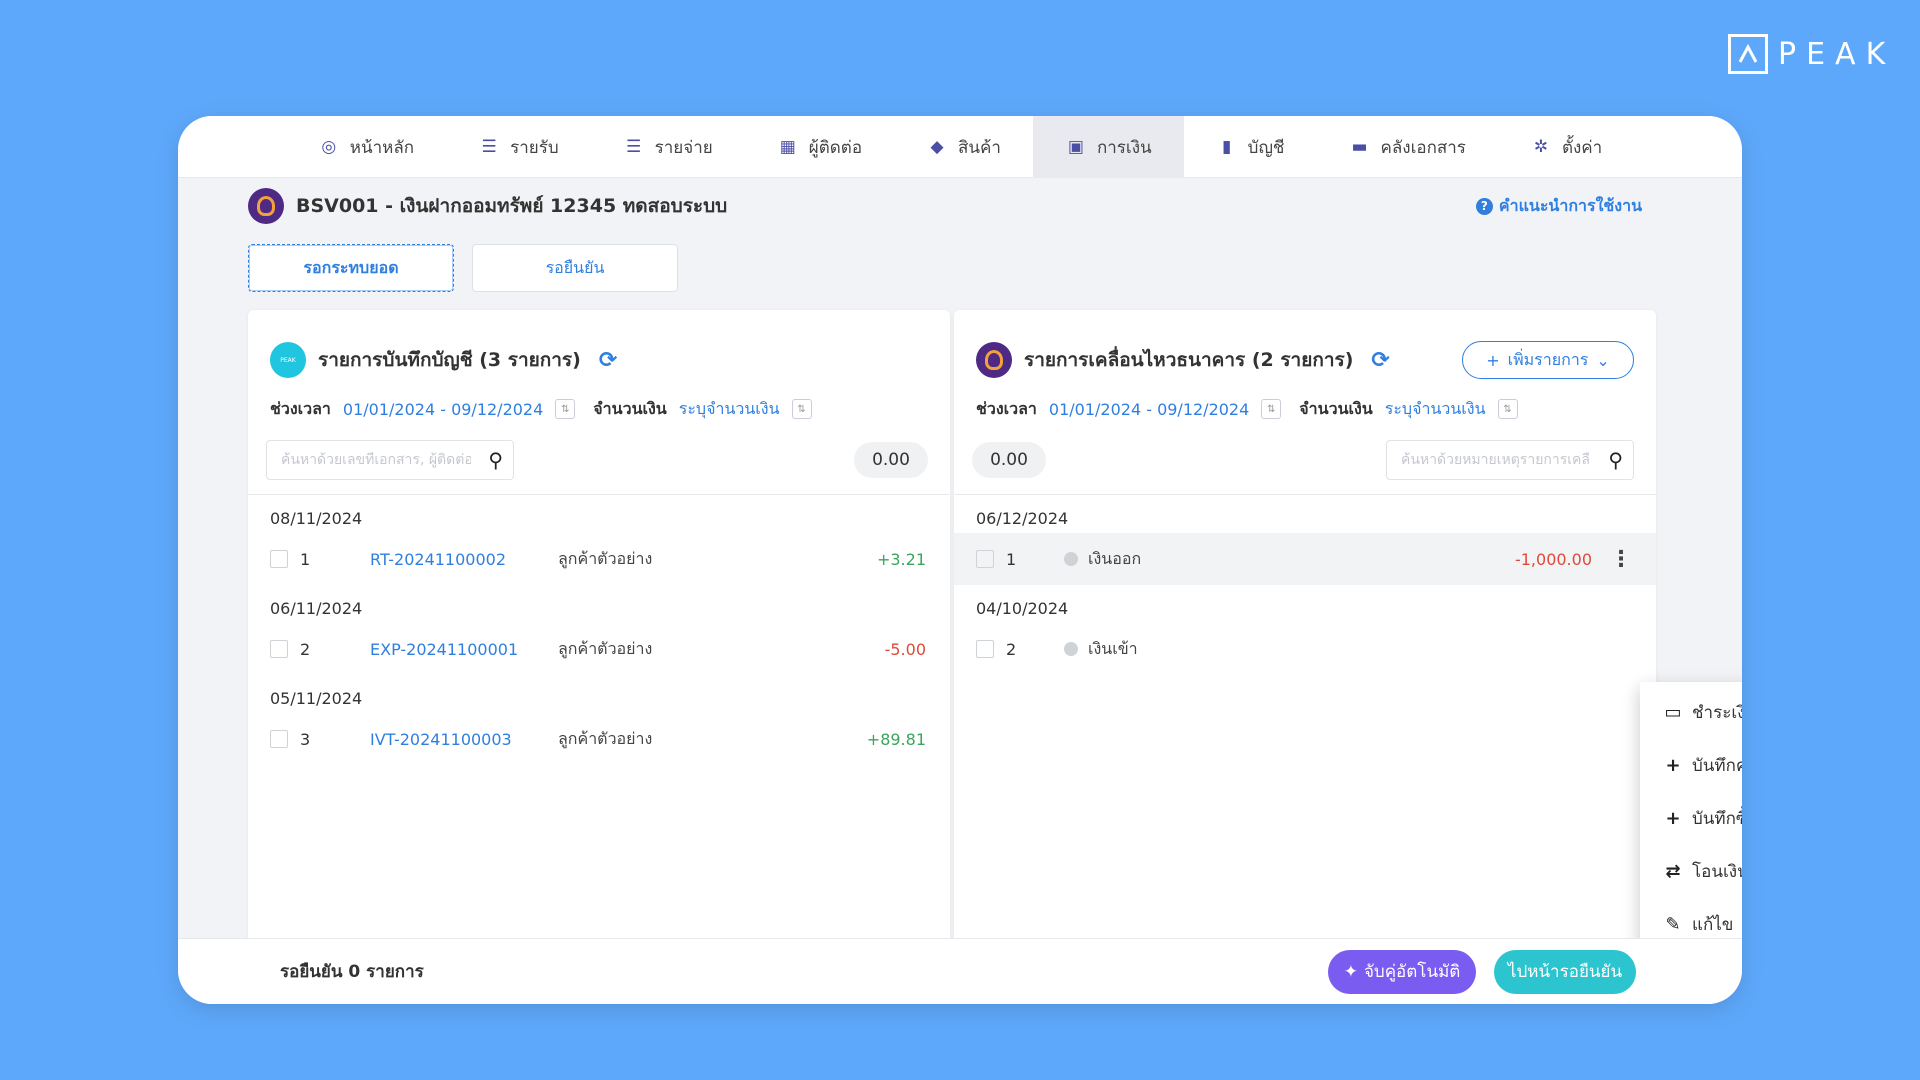 This screenshot has height=1080, width=1920. I want to click on tab-pending-confirm-label: รอยืนยัน, so click(575, 267).